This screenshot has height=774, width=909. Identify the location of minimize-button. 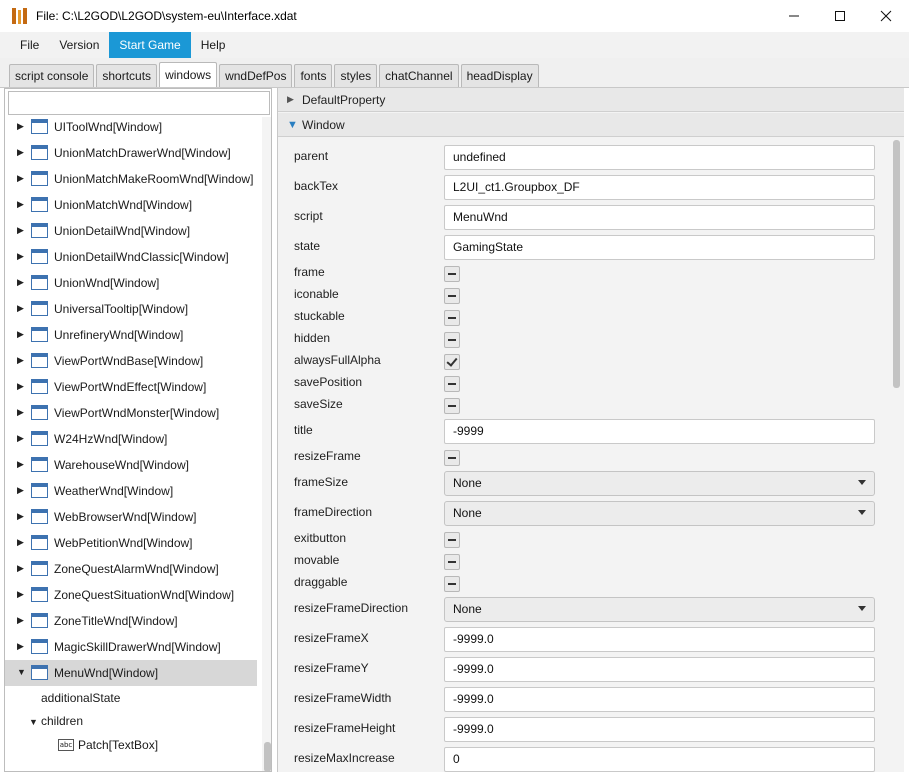
(794, 16).